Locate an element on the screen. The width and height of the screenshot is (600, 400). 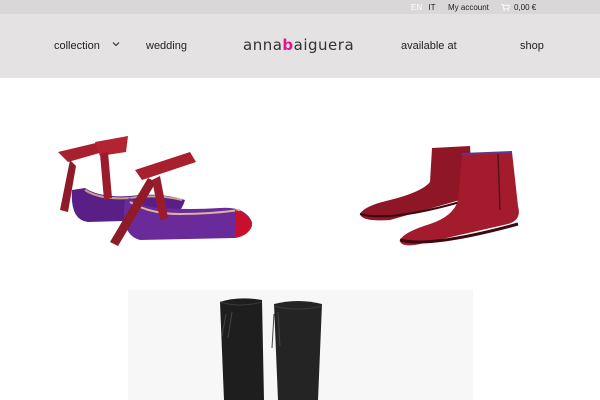
ankle-boots-illustration is located at coordinates (439, 196).